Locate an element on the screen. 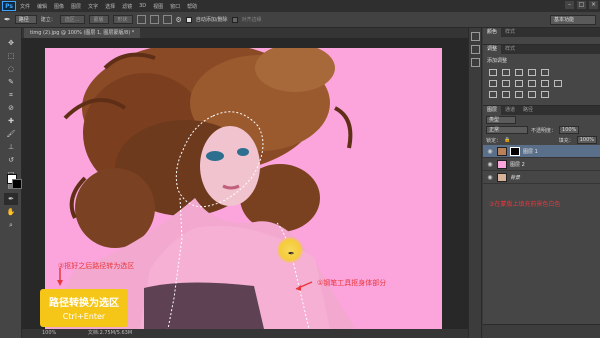 Image resolution: width=600 pixels, height=338 pixels. layer-name: 图层 2 is located at coordinates (517, 164).